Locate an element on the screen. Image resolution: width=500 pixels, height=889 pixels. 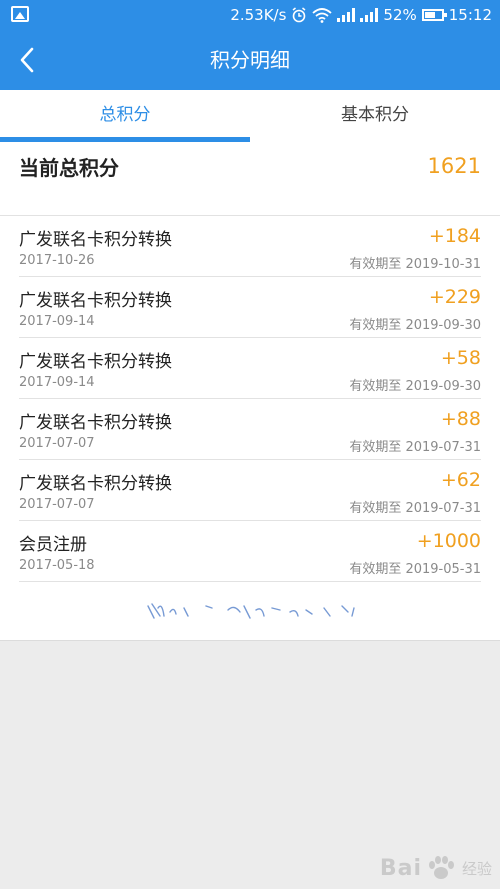
tab-basic-points: 基本积分 is located at coordinates (375, 116).